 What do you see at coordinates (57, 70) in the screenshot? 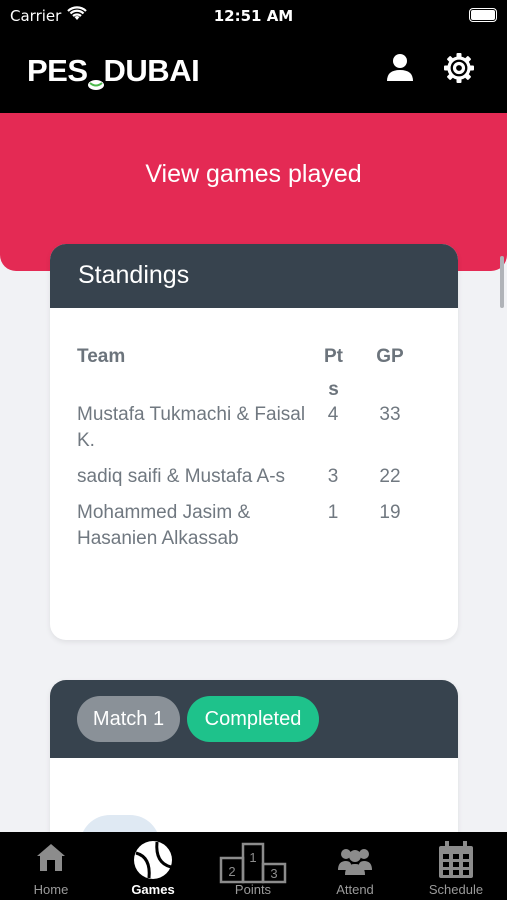
I see `logo-text-left: PES` at bounding box center [57, 70].